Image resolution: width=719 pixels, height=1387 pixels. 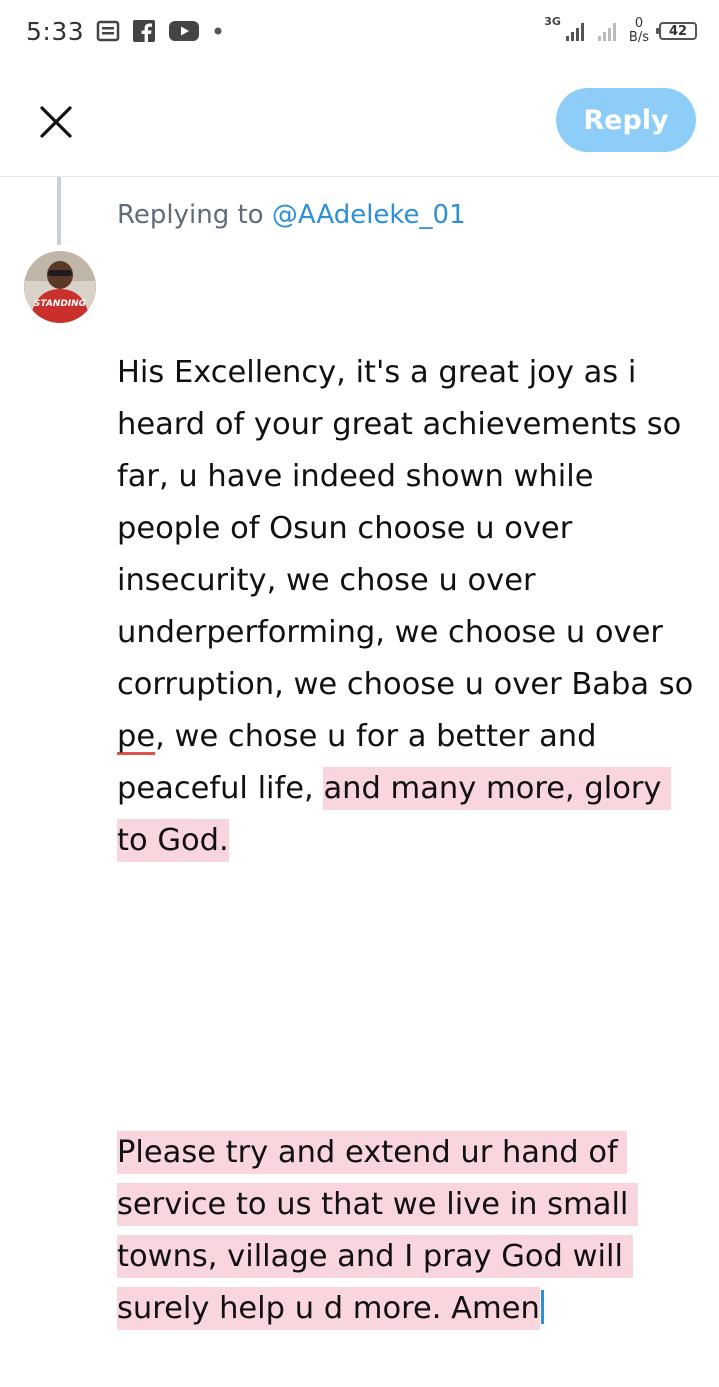 What do you see at coordinates (576, 31) in the screenshot?
I see `signal-icon` at bounding box center [576, 31].